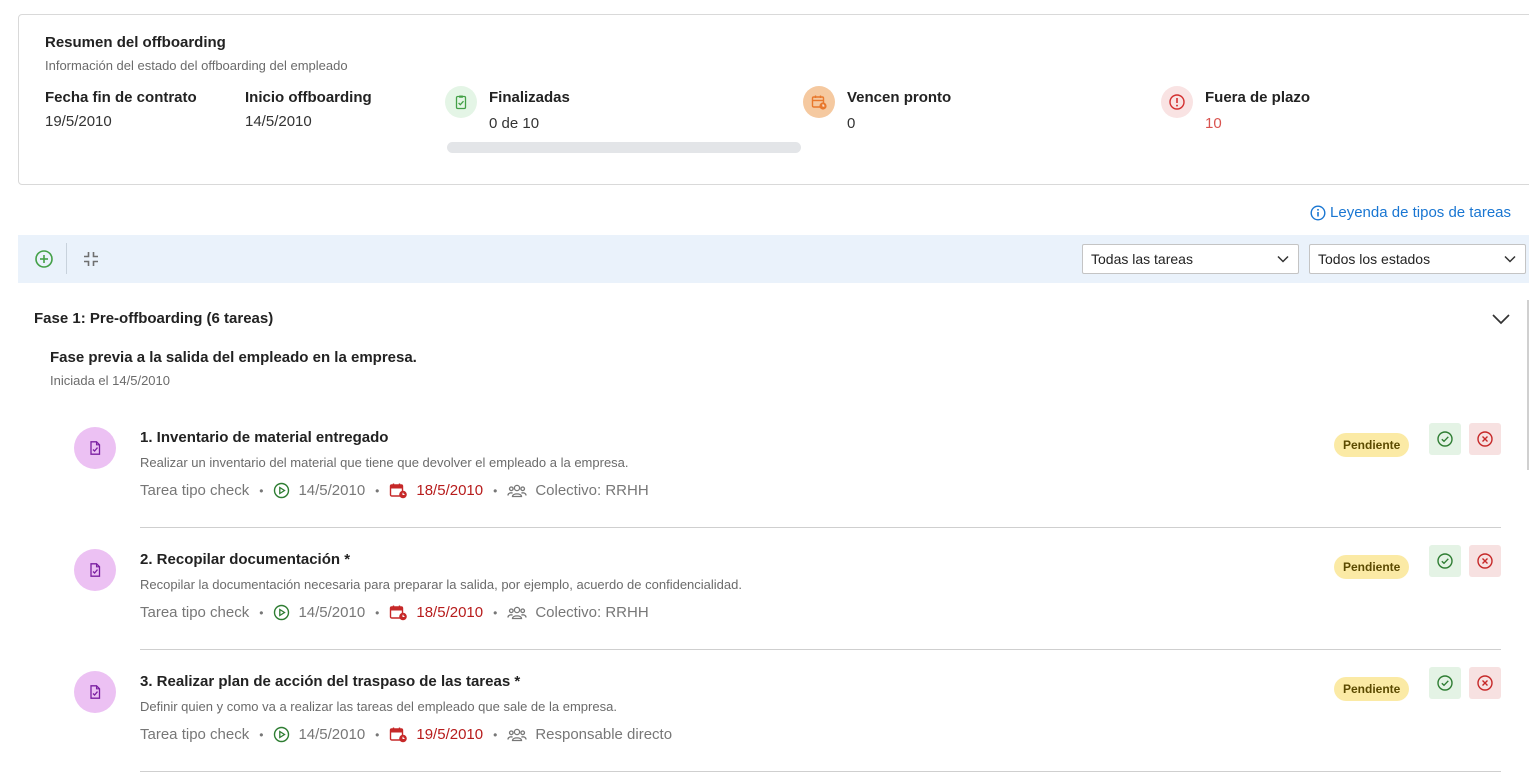 The image size is (1529, 778). What do you see at coordinates (66, 258) in the screenshot?
I see `toolbar-divider` at bounding box center [66, 258].